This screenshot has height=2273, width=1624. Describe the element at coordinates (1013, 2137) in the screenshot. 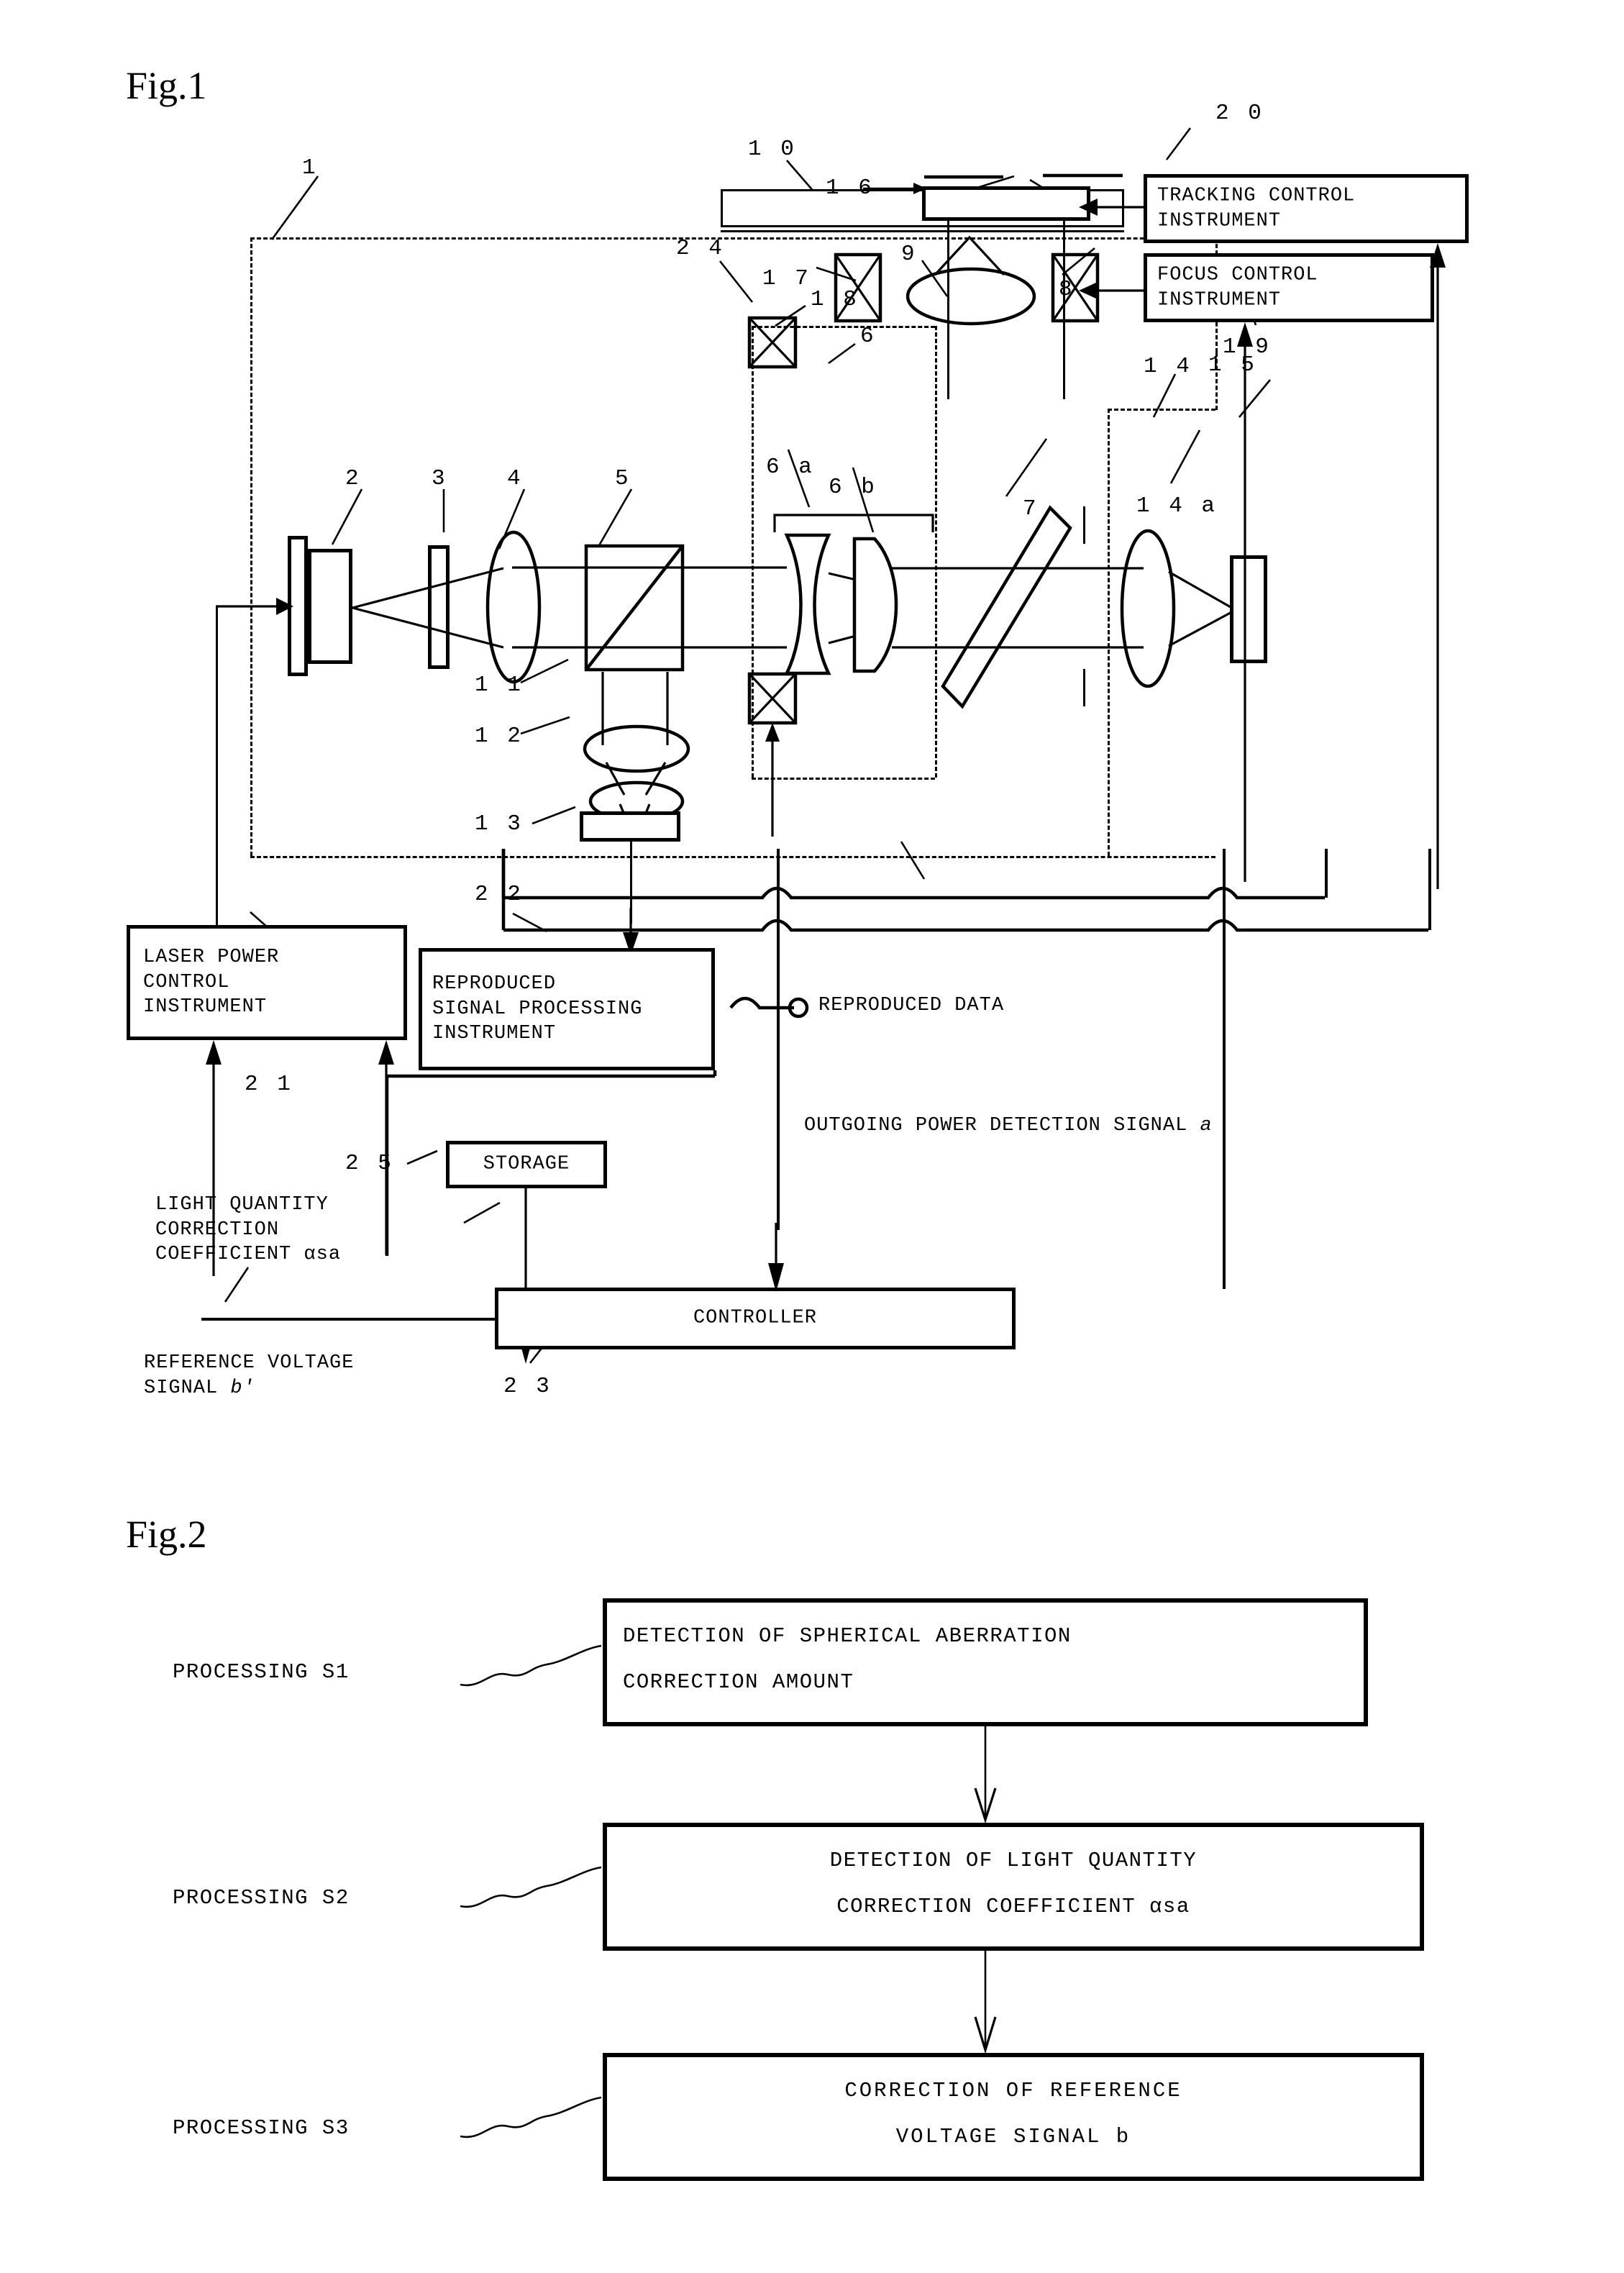

I see `flow-step-3-line2: VOLTAGE SIGNAL b` at that location.